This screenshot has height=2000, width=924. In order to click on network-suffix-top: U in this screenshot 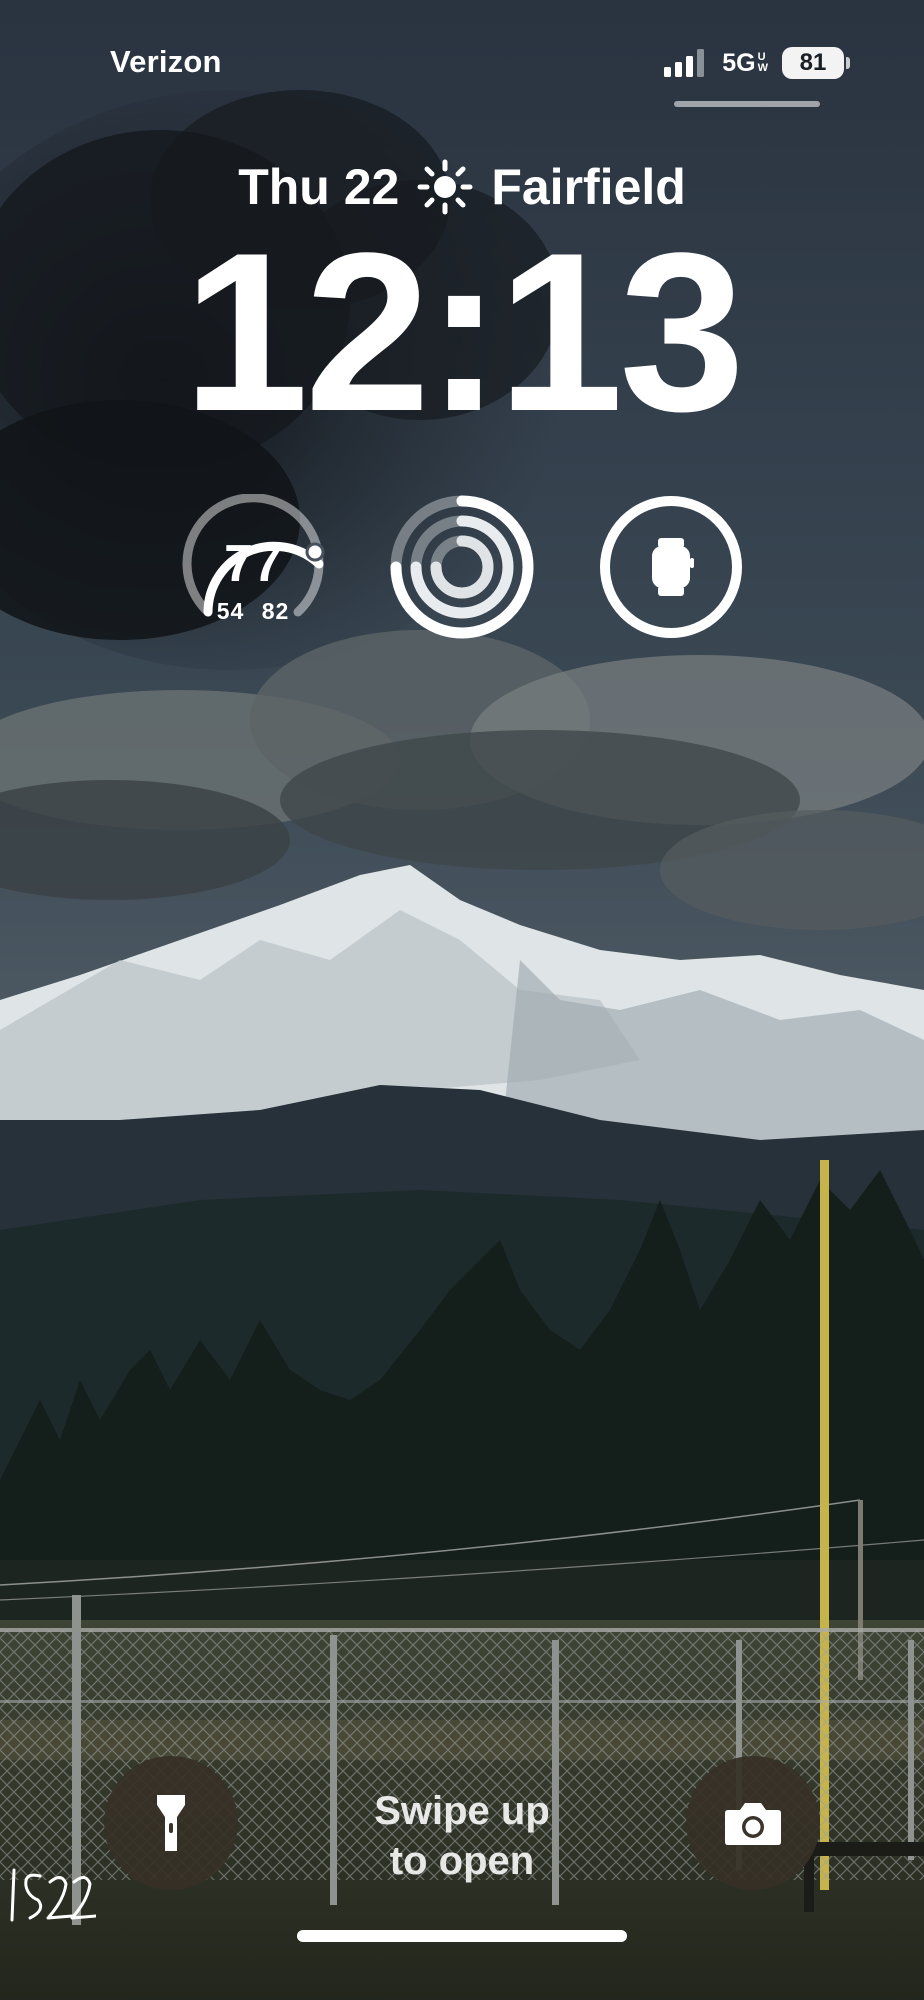, I will do `click(761, 56)`.